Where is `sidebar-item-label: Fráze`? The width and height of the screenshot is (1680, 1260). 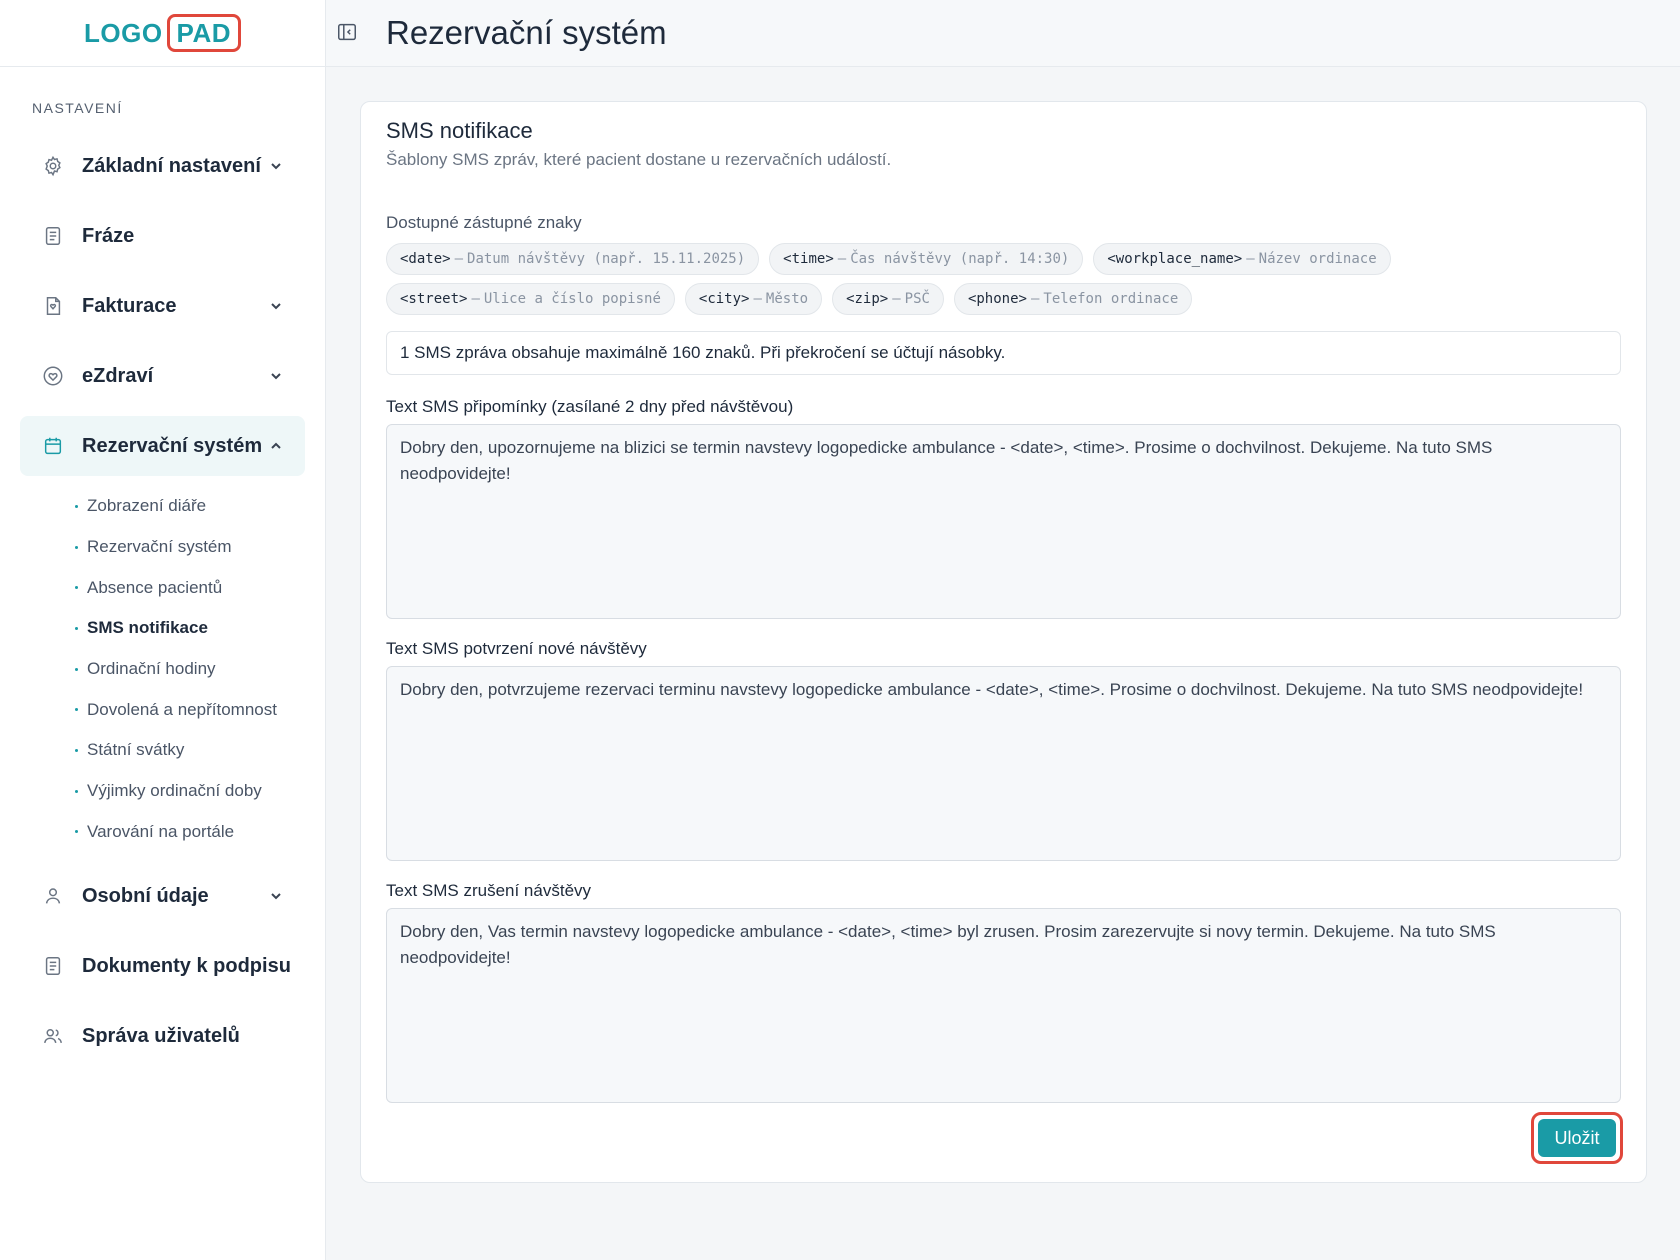
sidebar-item-label: Fráze is located at coordinates (108, 235).